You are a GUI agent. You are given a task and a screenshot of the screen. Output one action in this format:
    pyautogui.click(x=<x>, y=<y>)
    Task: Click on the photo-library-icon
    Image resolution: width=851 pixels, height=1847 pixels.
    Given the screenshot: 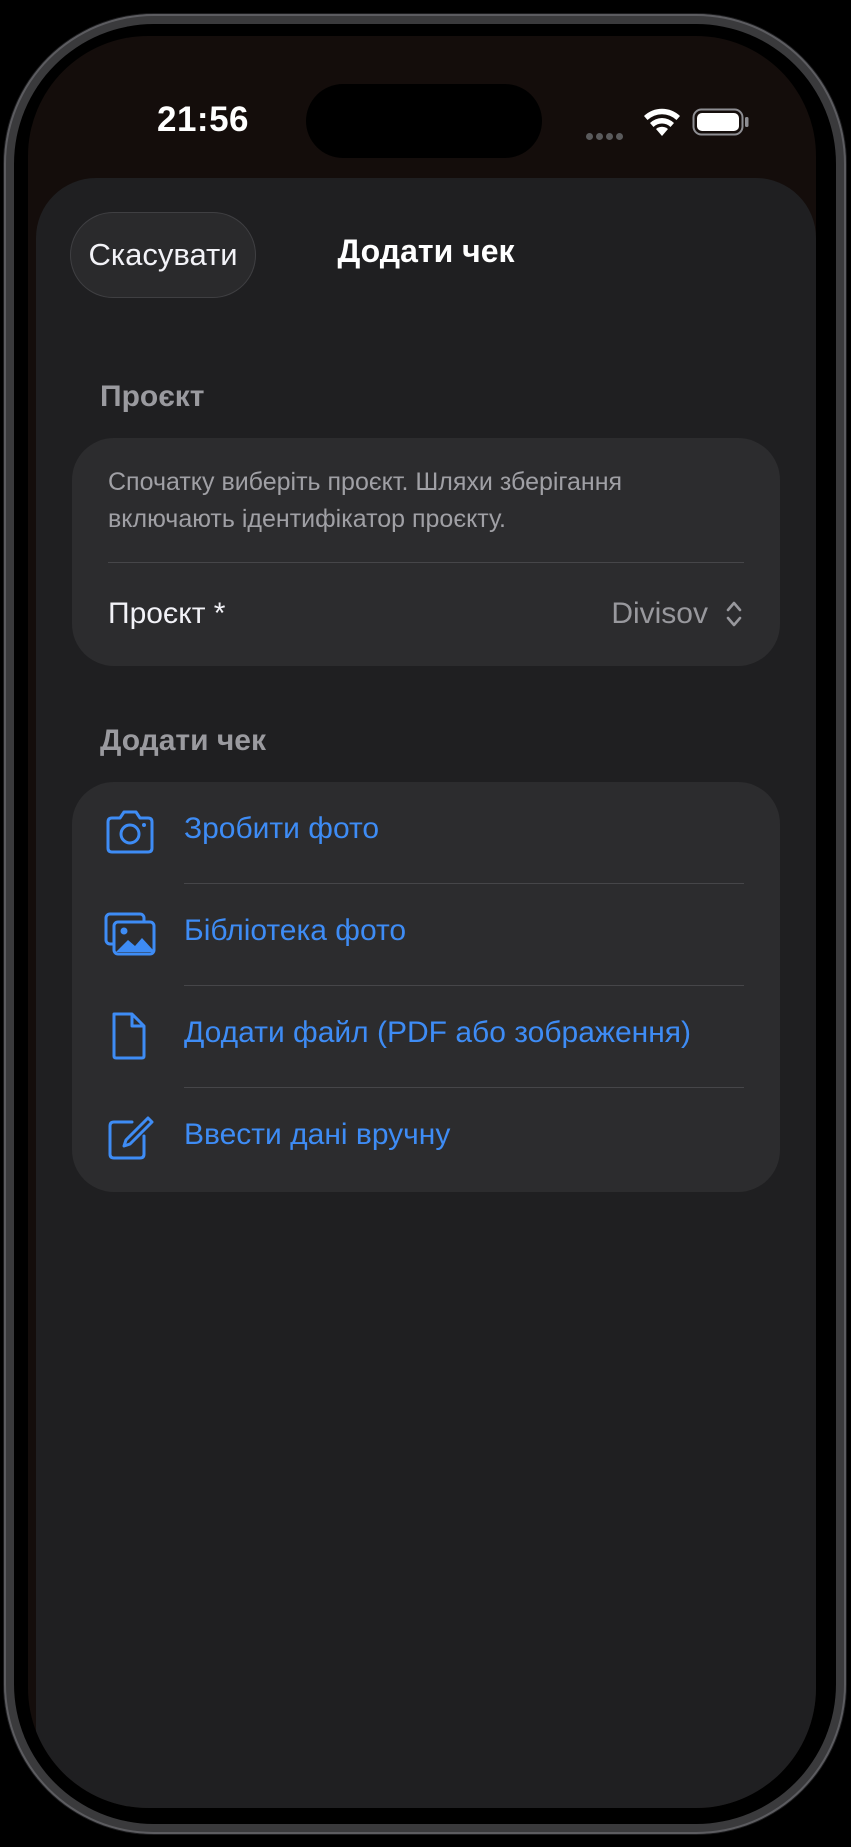 What is the action you would take?
    pyautogui.click(x=130, y=934)
    